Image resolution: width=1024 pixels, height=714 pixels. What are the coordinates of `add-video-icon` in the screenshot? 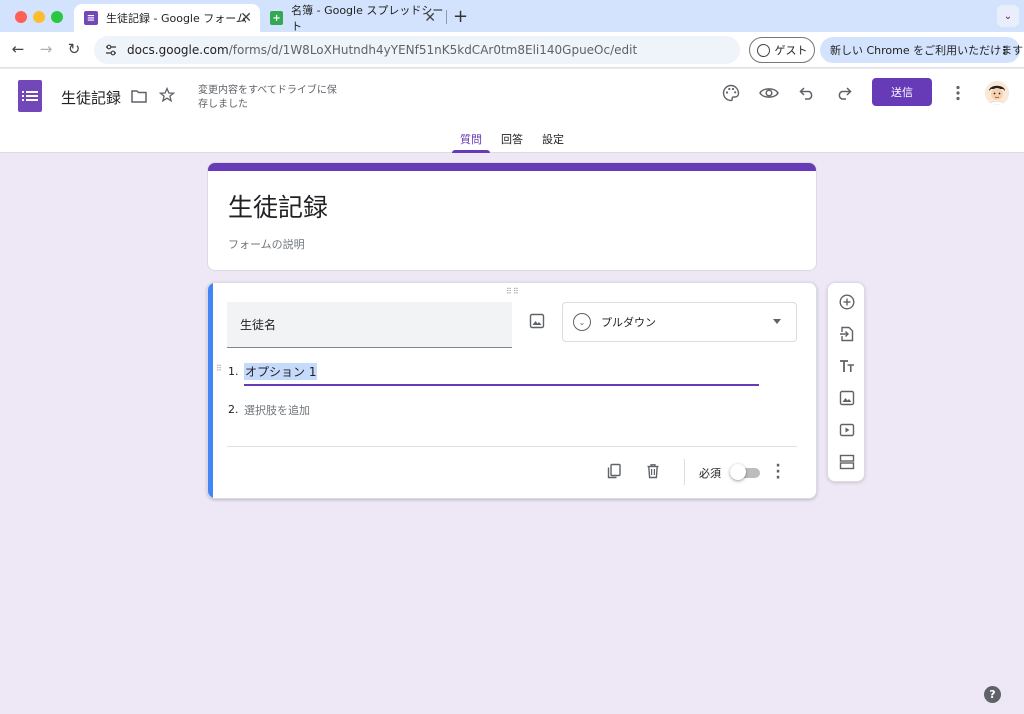 It's located at (847, 430).